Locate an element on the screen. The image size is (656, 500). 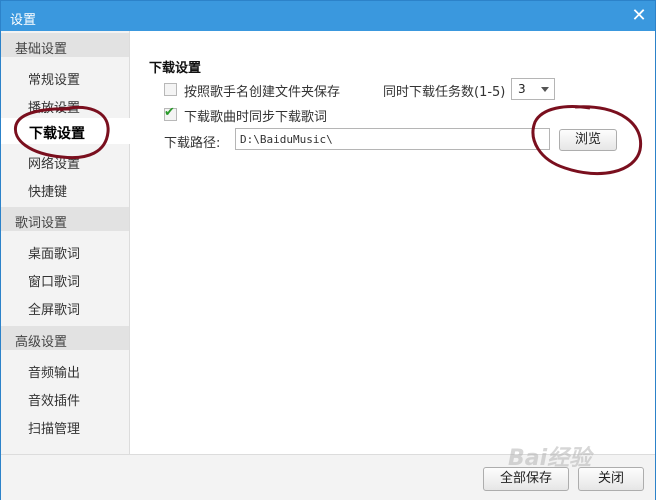
sidebar-item-shortcuts: 快捷键 is located at coordinates (65, 188).